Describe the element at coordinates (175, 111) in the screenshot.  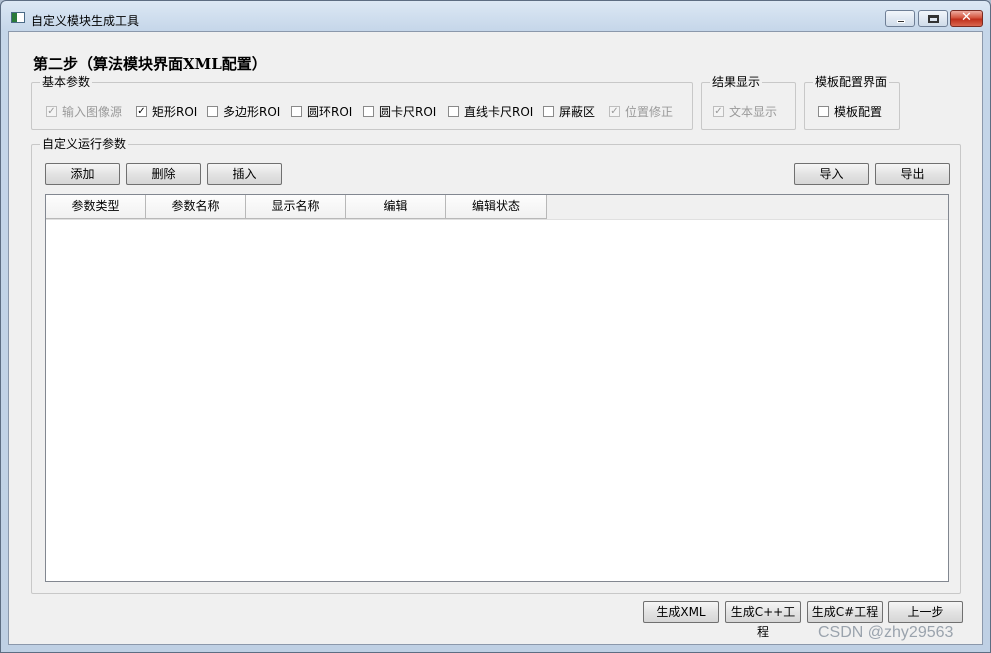
I see `checkbox-label: 矩形ROI` at that location.